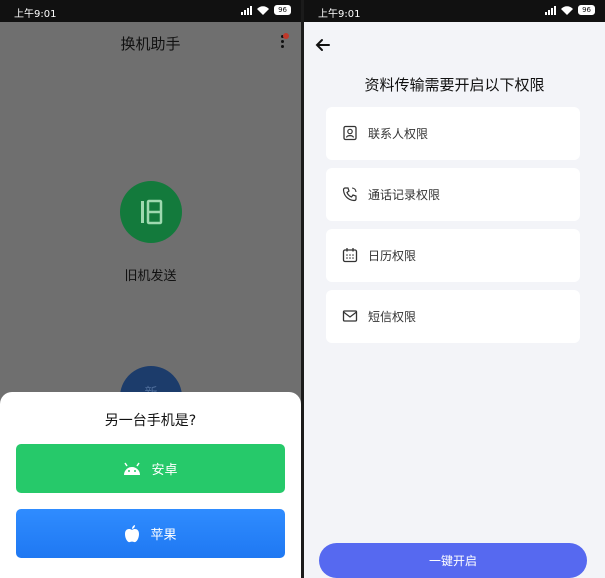 The image size is (605, 578). What do you see at coordinates (349, 194) in the screenshot?
I see `phone-icon` at bounding box center [349, 194].